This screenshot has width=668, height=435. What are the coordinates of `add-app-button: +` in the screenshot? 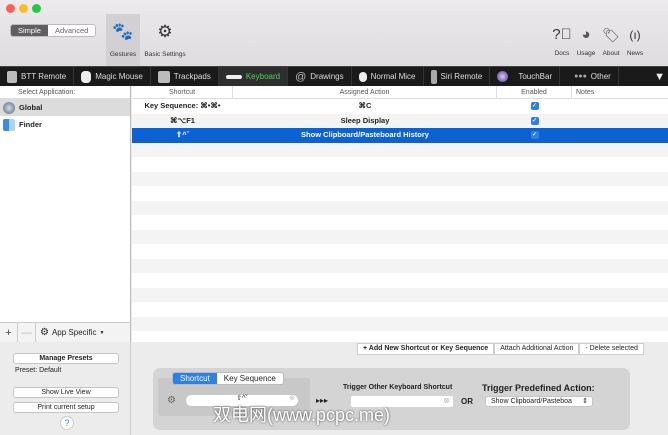 It's located at (9, 332).